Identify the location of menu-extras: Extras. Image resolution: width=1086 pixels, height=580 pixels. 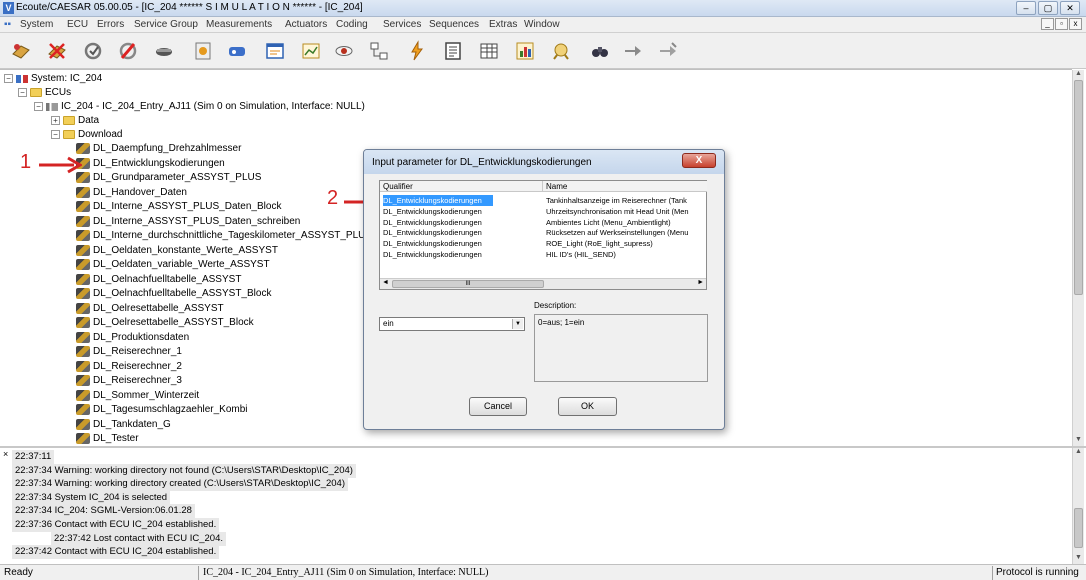
(503, 24).